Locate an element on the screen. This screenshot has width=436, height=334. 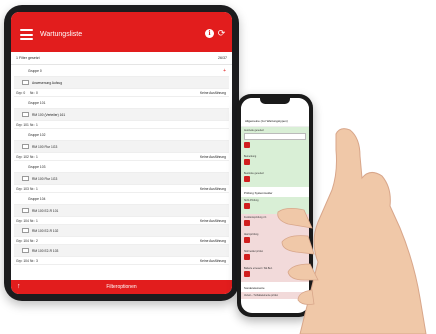
item-meta: Grp: 102 Nr.: 1 Keine Ausführung is located at coordinates (121, 157).